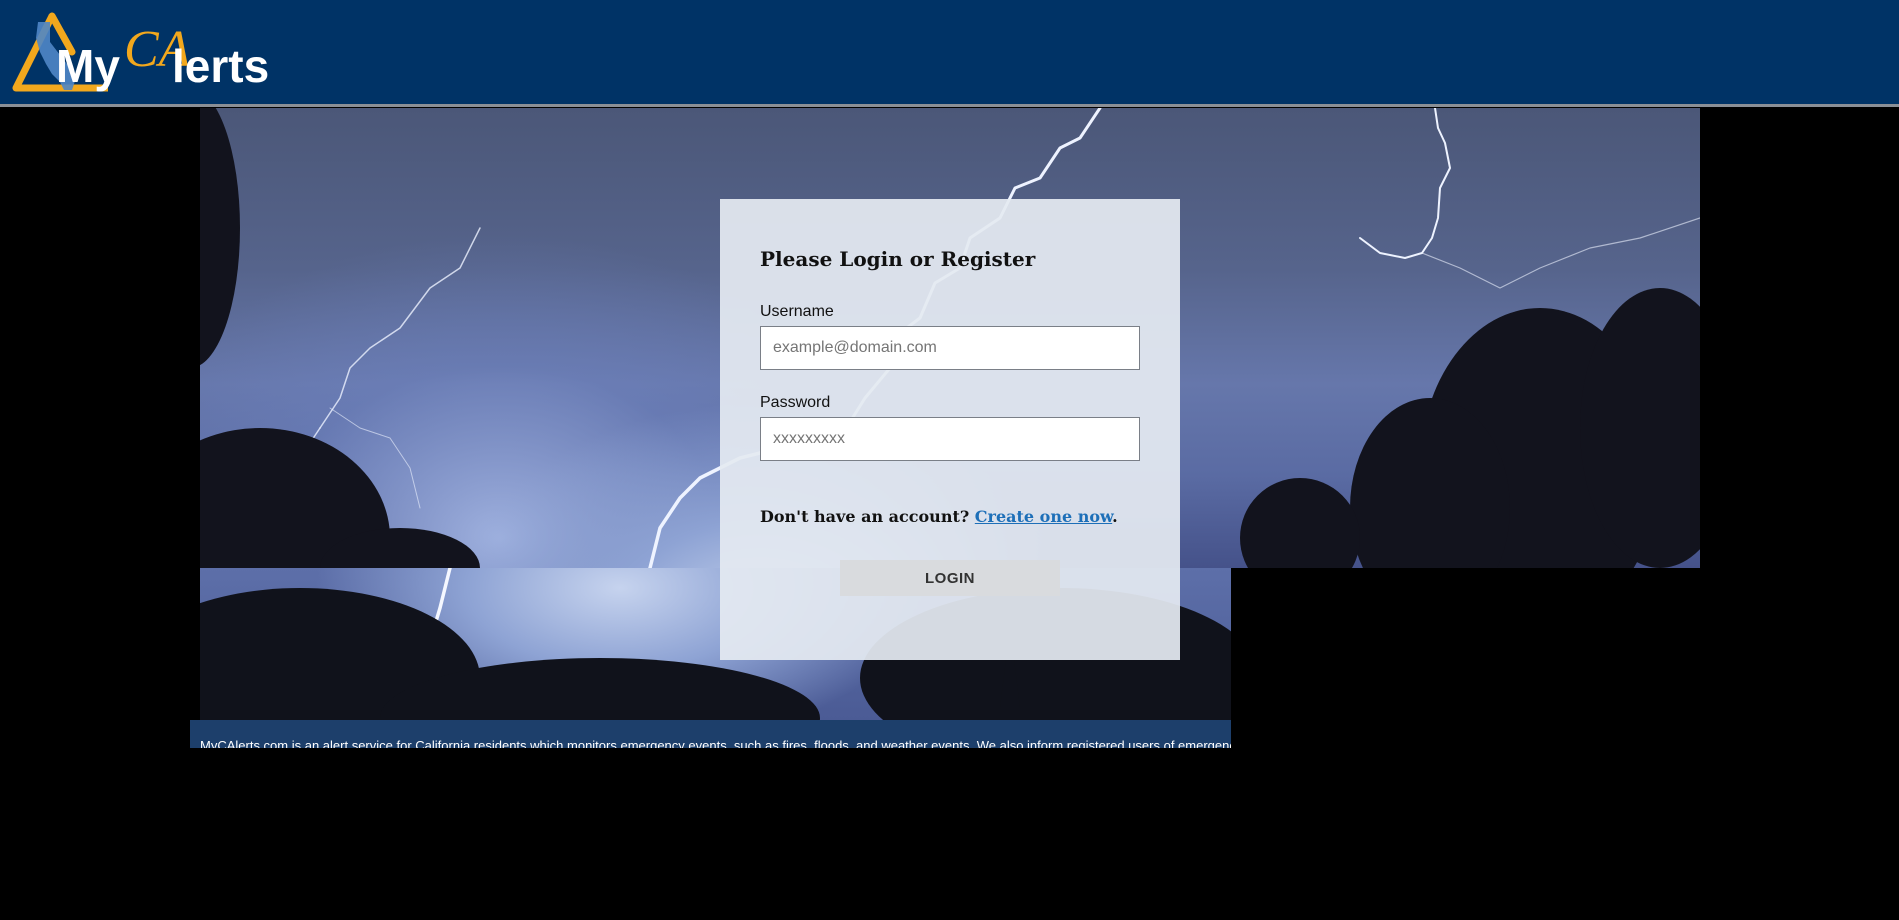 The height and width of the screenshot is (920, 1899). What do you see at coordinates (795, 402) in the screenshot?
I see `password-label: Password` at bounding box center [795, 402].